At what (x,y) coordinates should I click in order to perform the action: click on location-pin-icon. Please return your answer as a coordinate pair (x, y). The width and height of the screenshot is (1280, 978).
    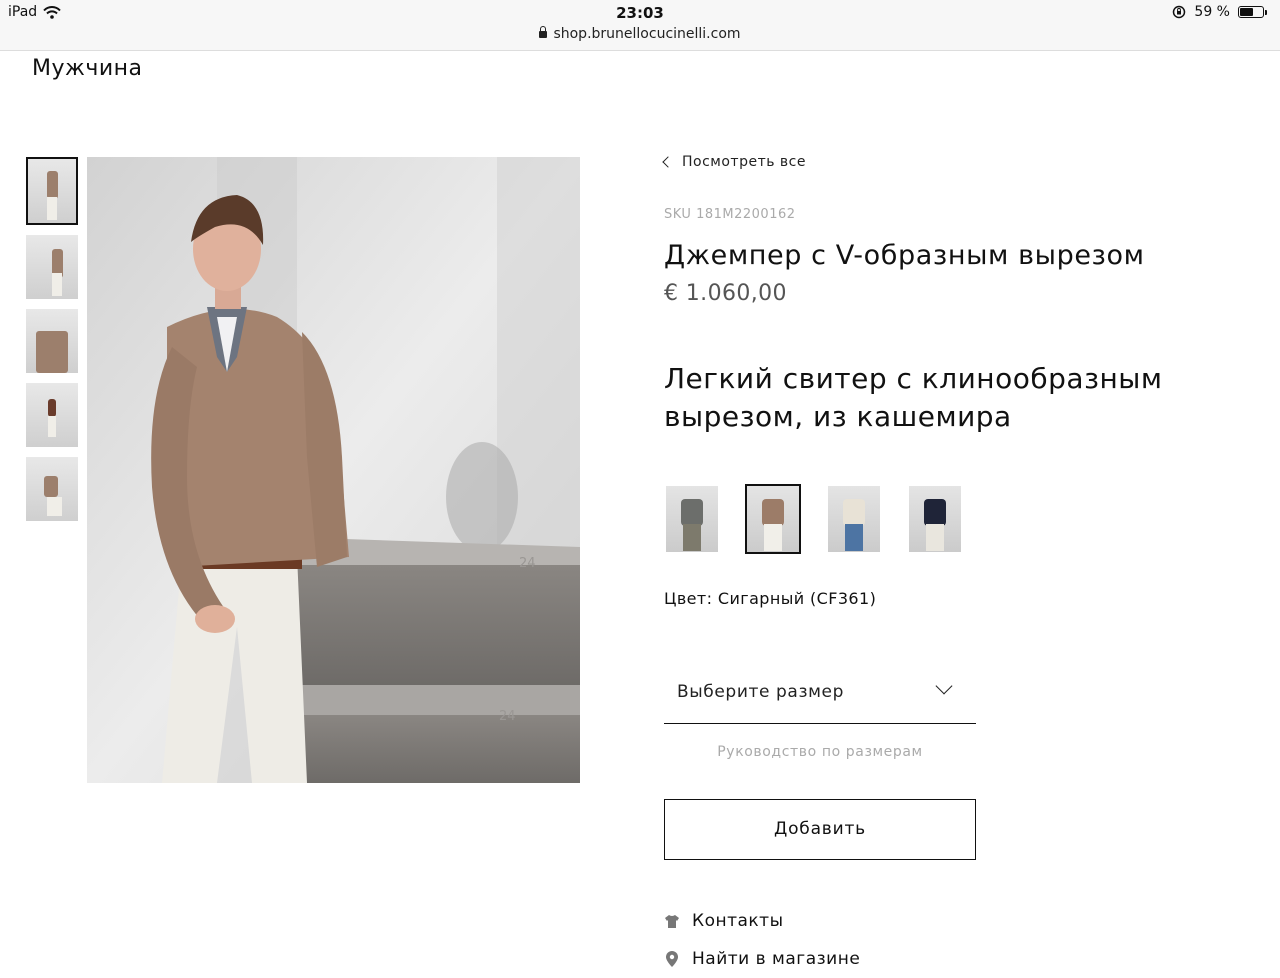
    Looking at the image, I should click on (672, 959).